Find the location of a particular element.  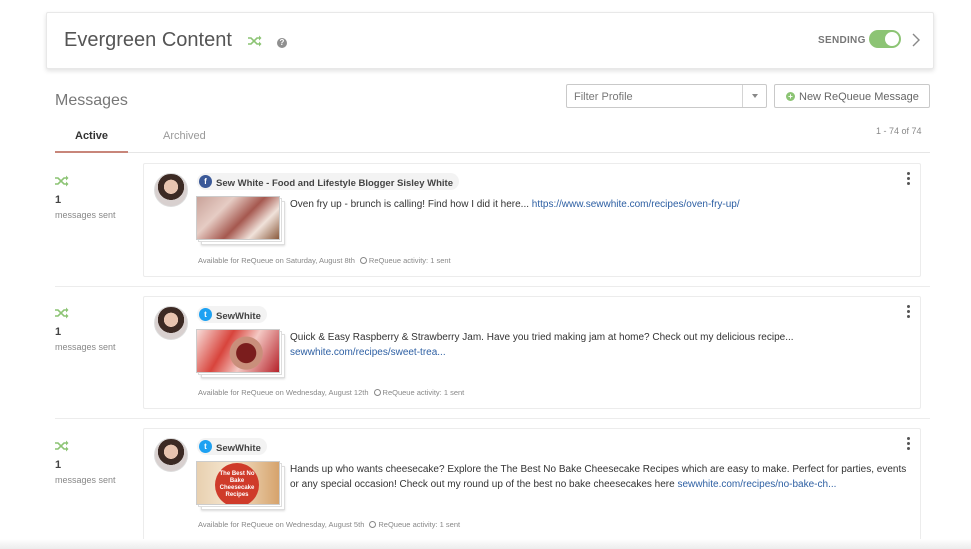

facebook-icon: f is located at coordinates (205, 181).